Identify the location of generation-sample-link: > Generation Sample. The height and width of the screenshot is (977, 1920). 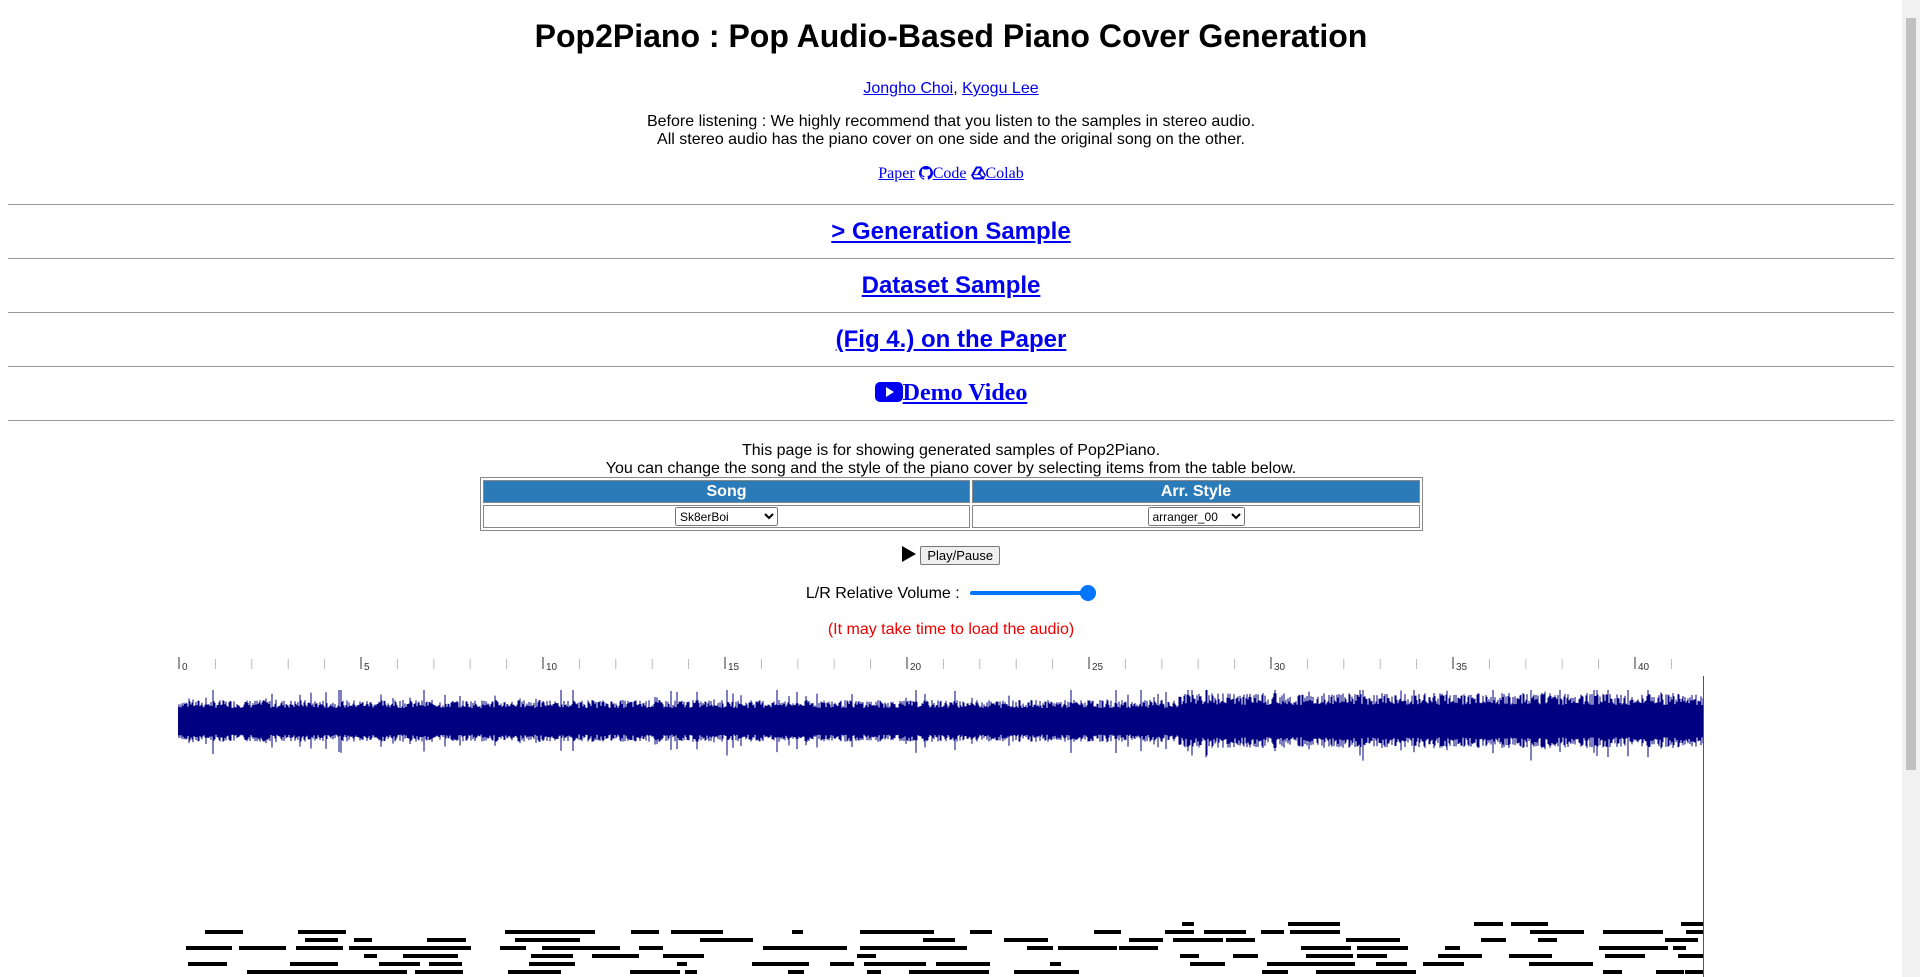
(950, 231).